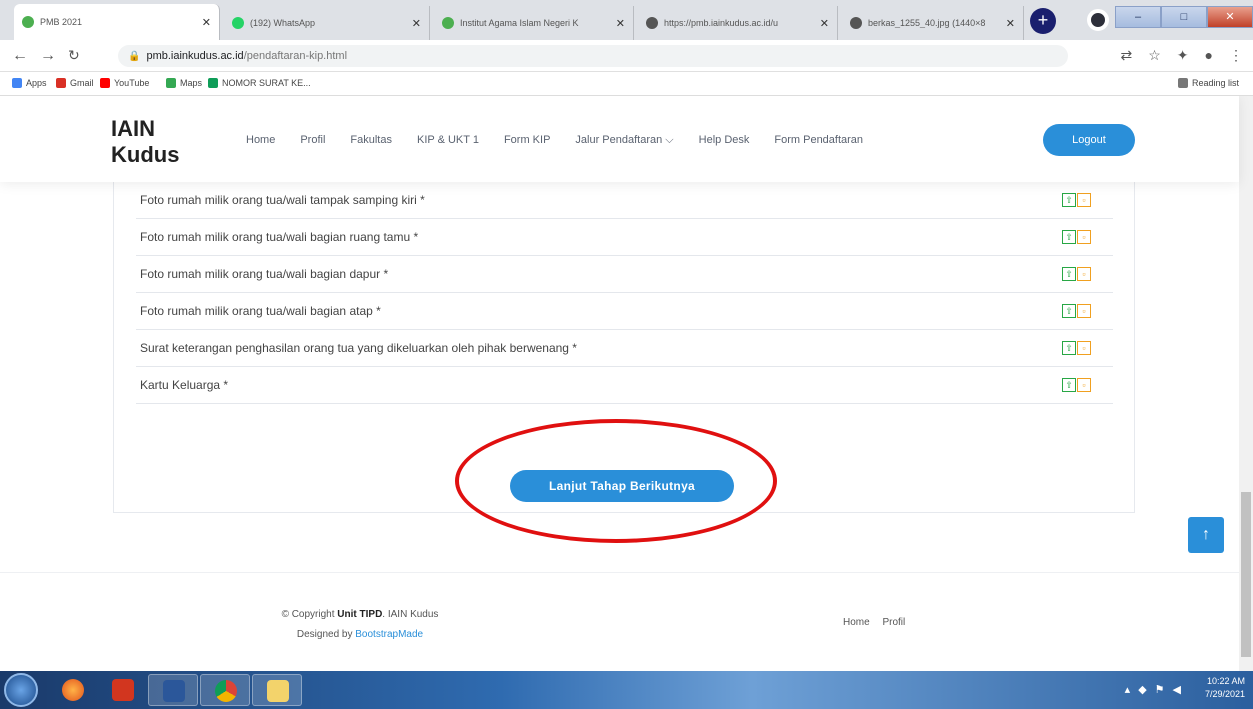 This screenshot has height=709, width=1253. Describe the element at coordinates (1089, 140) in the screenshot. I see `logout-button: Logout` at that location.